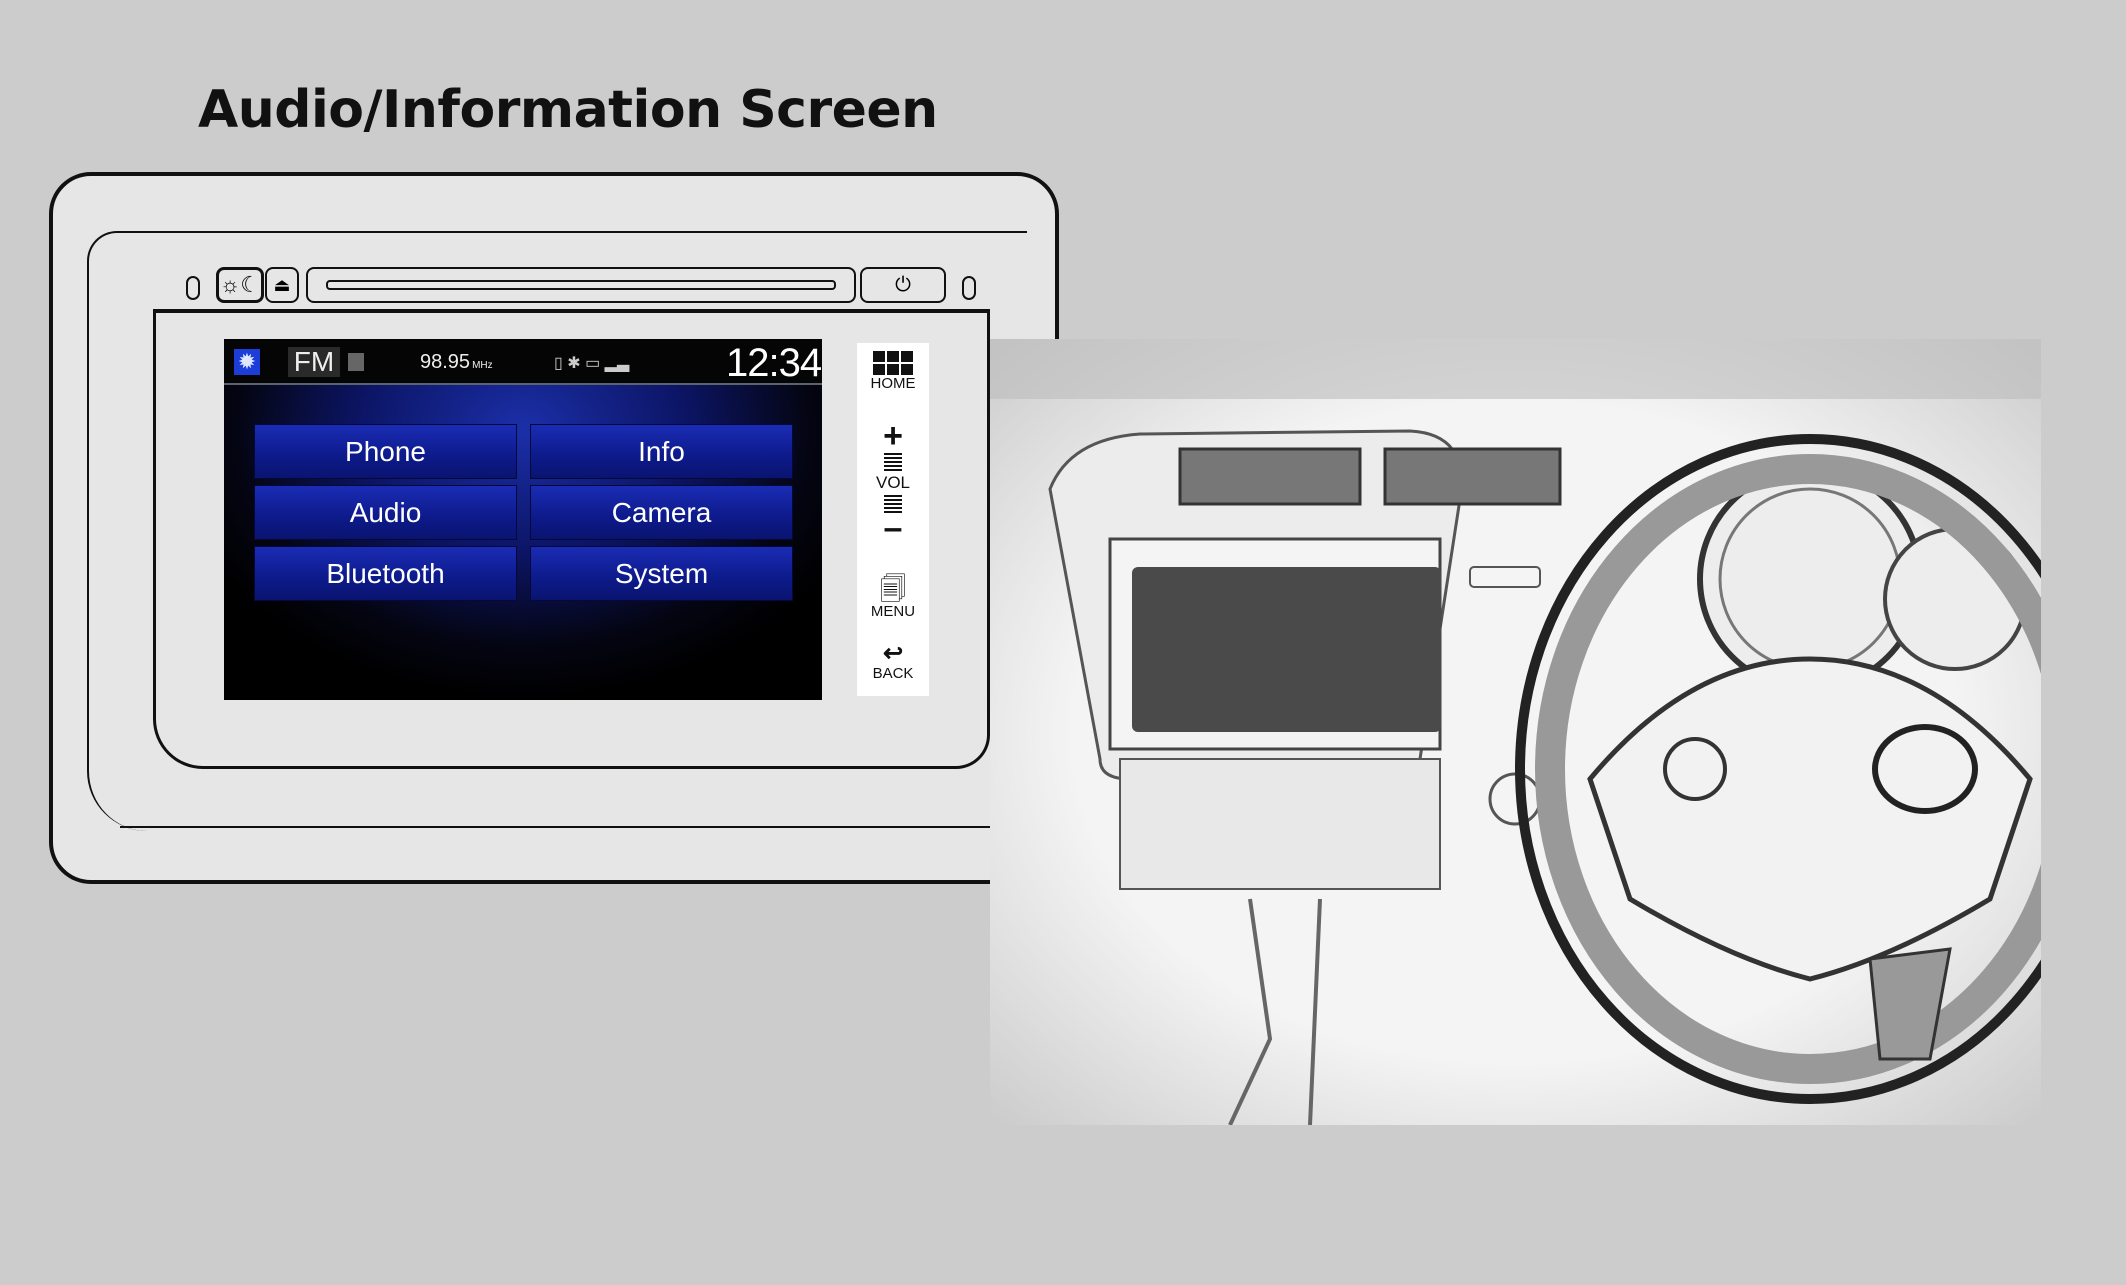 The image size is (2126, 1285). I want to click on frequency: 98.95 MHz, so click(456, 362).